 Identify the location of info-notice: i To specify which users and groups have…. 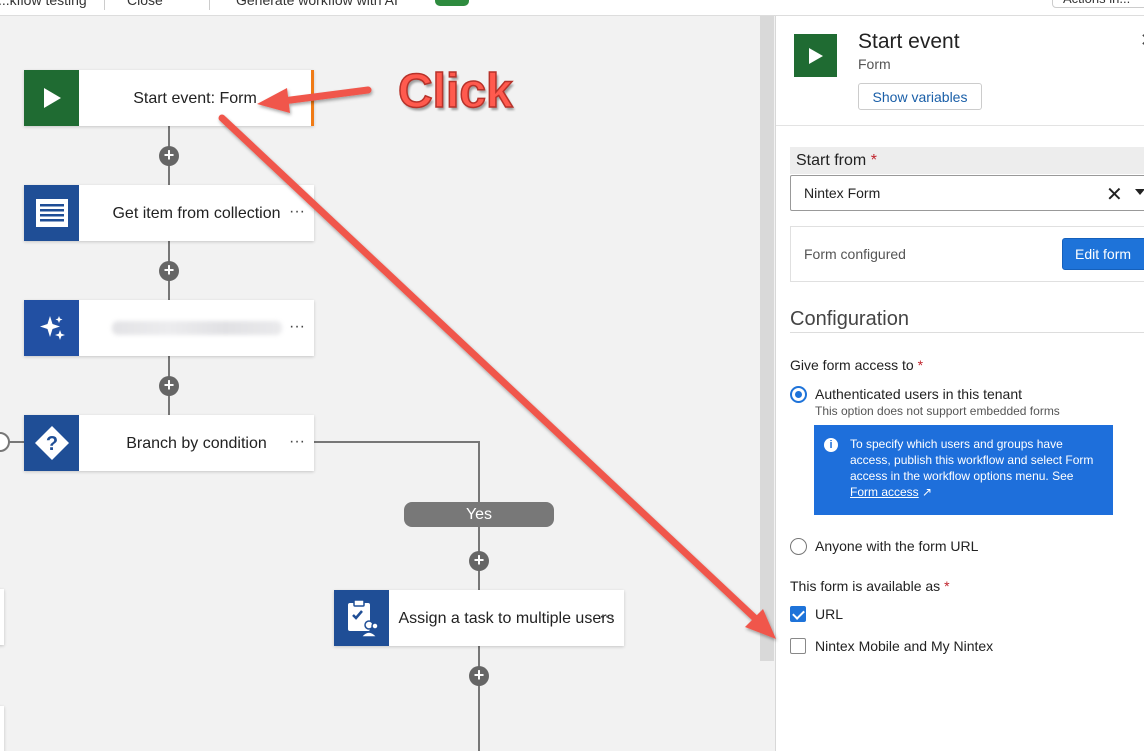
(963, 470).